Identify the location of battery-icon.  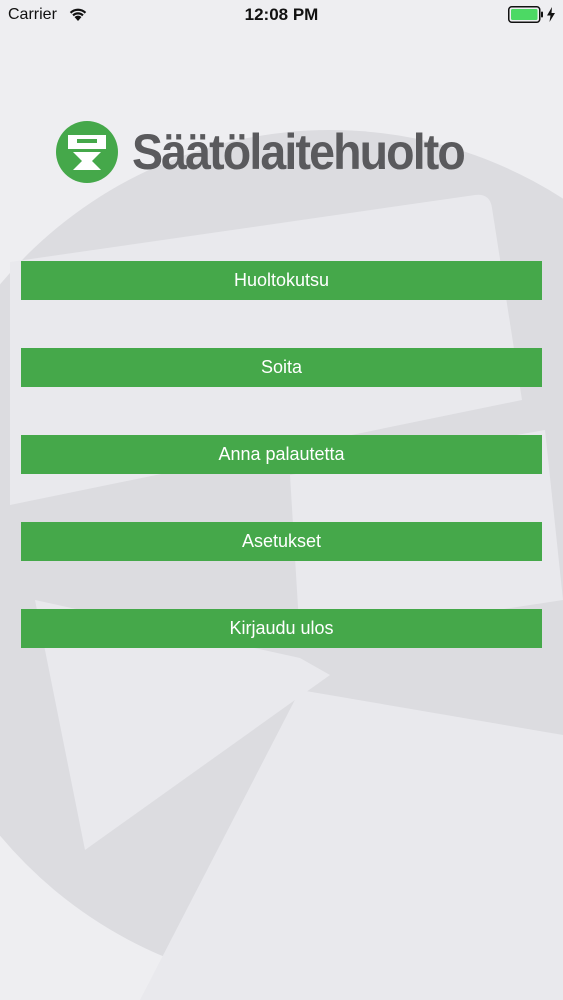
(525, 14).